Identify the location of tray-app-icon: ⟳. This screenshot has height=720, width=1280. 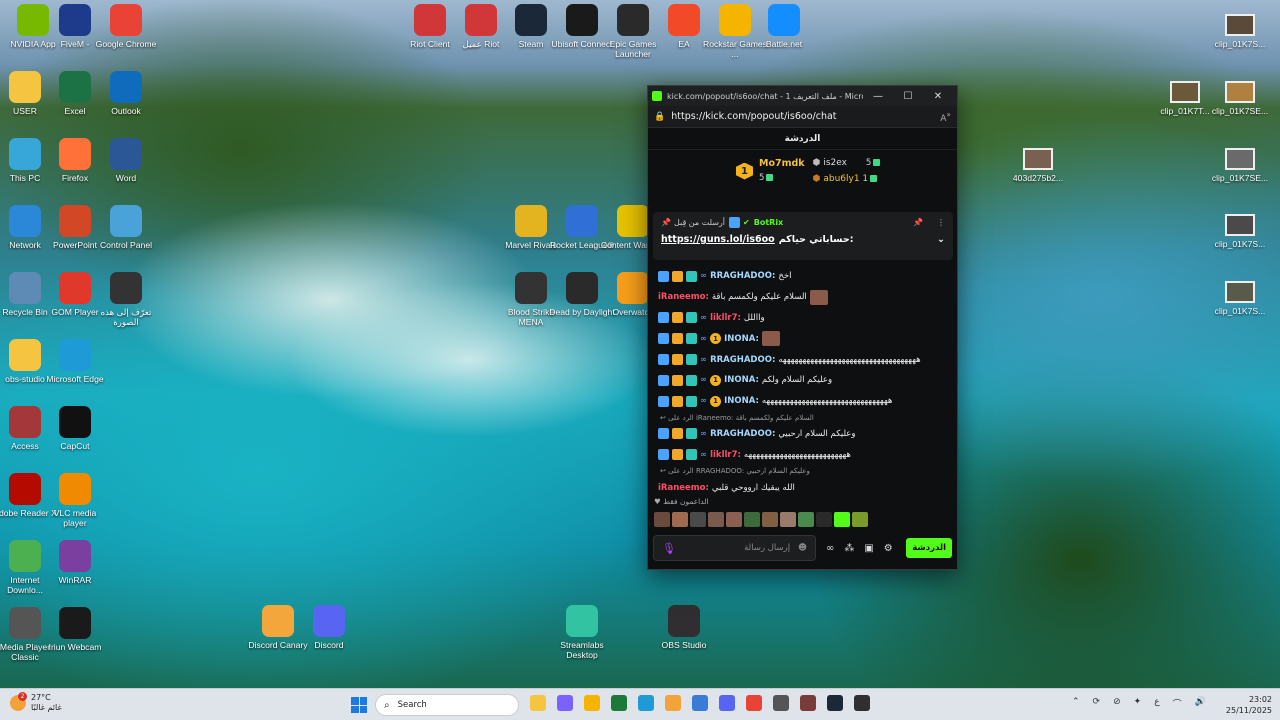
(1097, 703).